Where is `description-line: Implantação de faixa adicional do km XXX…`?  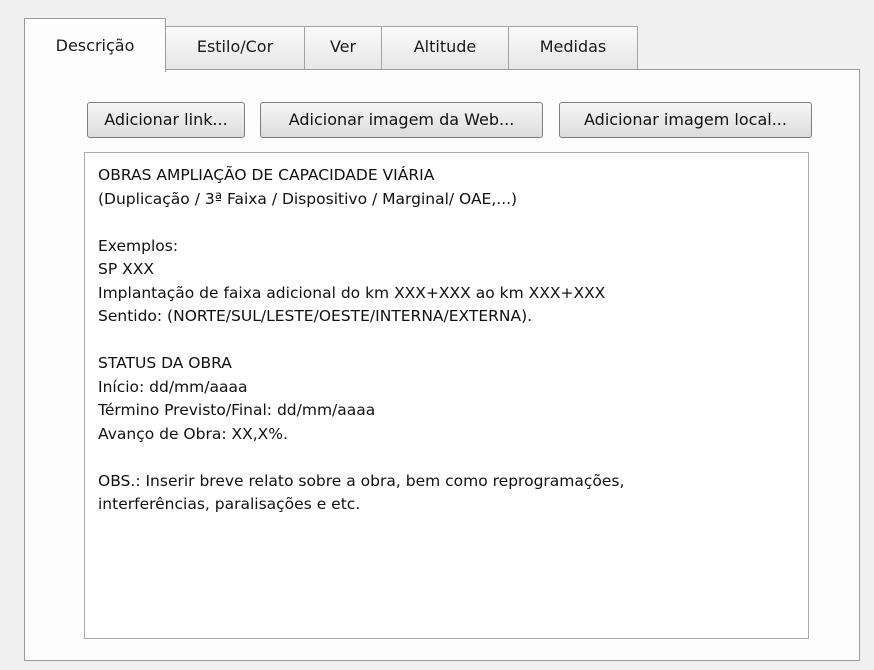 description-line: Implantação de faixa adicional do km XXX… is located at coordinates (352, 292).